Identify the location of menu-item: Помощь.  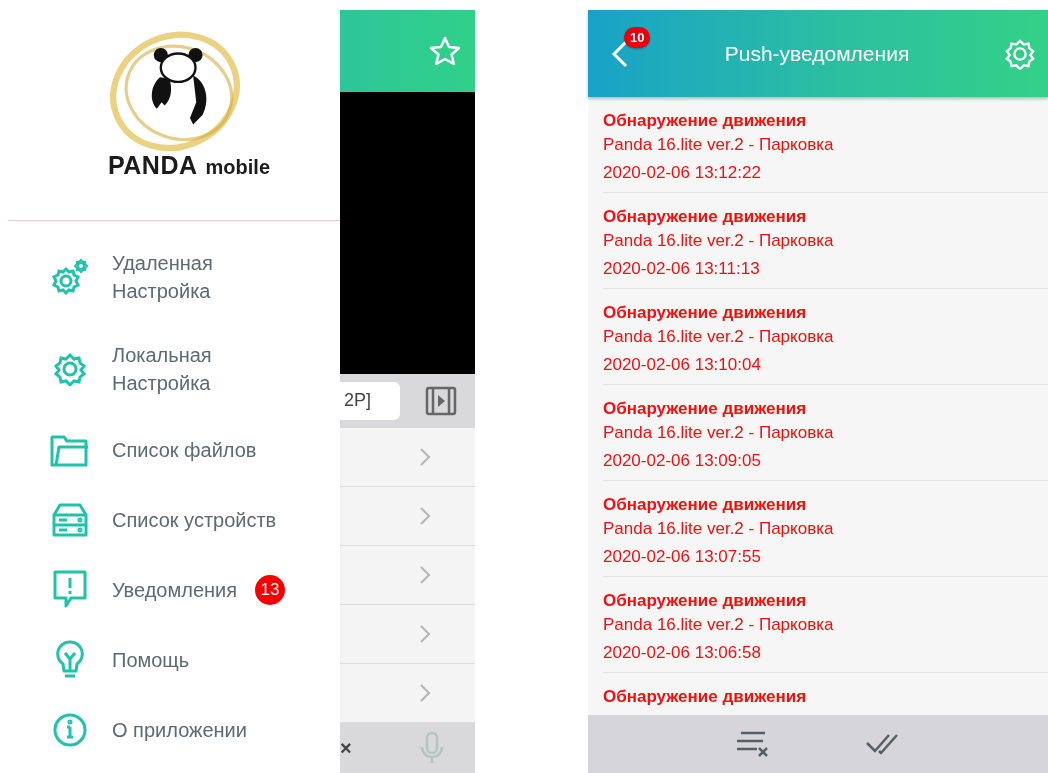
(151, 660).